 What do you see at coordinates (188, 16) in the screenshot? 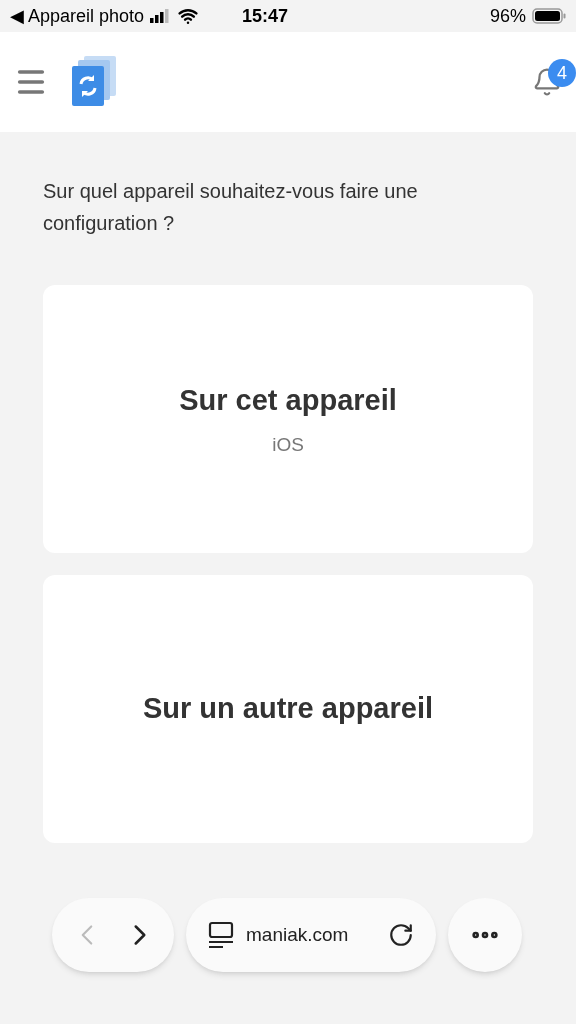
I see `wifi-icon` at bounding box center [188, 16].